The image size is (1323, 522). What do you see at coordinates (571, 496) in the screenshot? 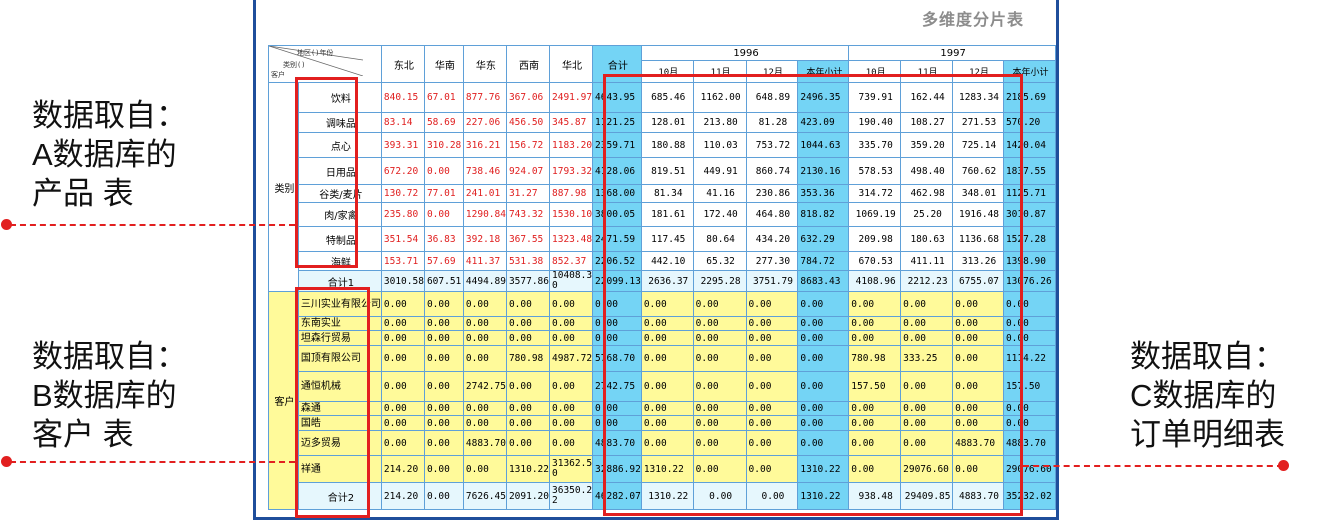
I see `sum-region-cell: 36350.22` at bounding box center [571, 496].